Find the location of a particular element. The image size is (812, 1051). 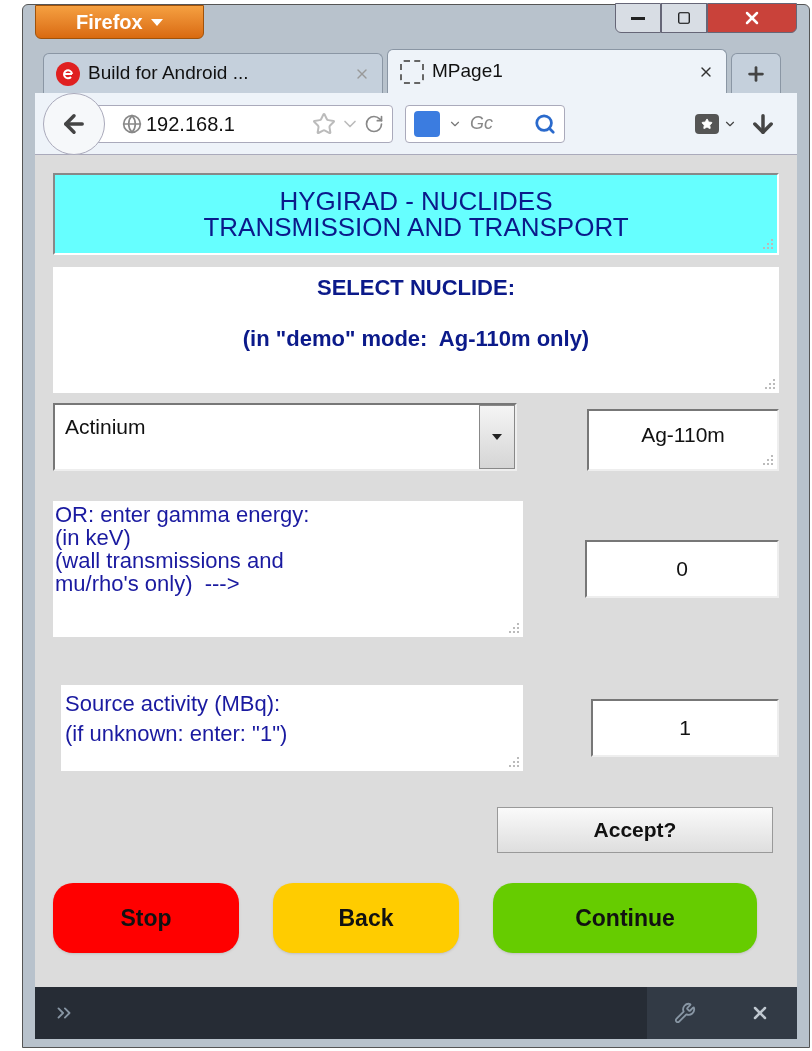

site-logo-icon is located at coordinates (68, 73).